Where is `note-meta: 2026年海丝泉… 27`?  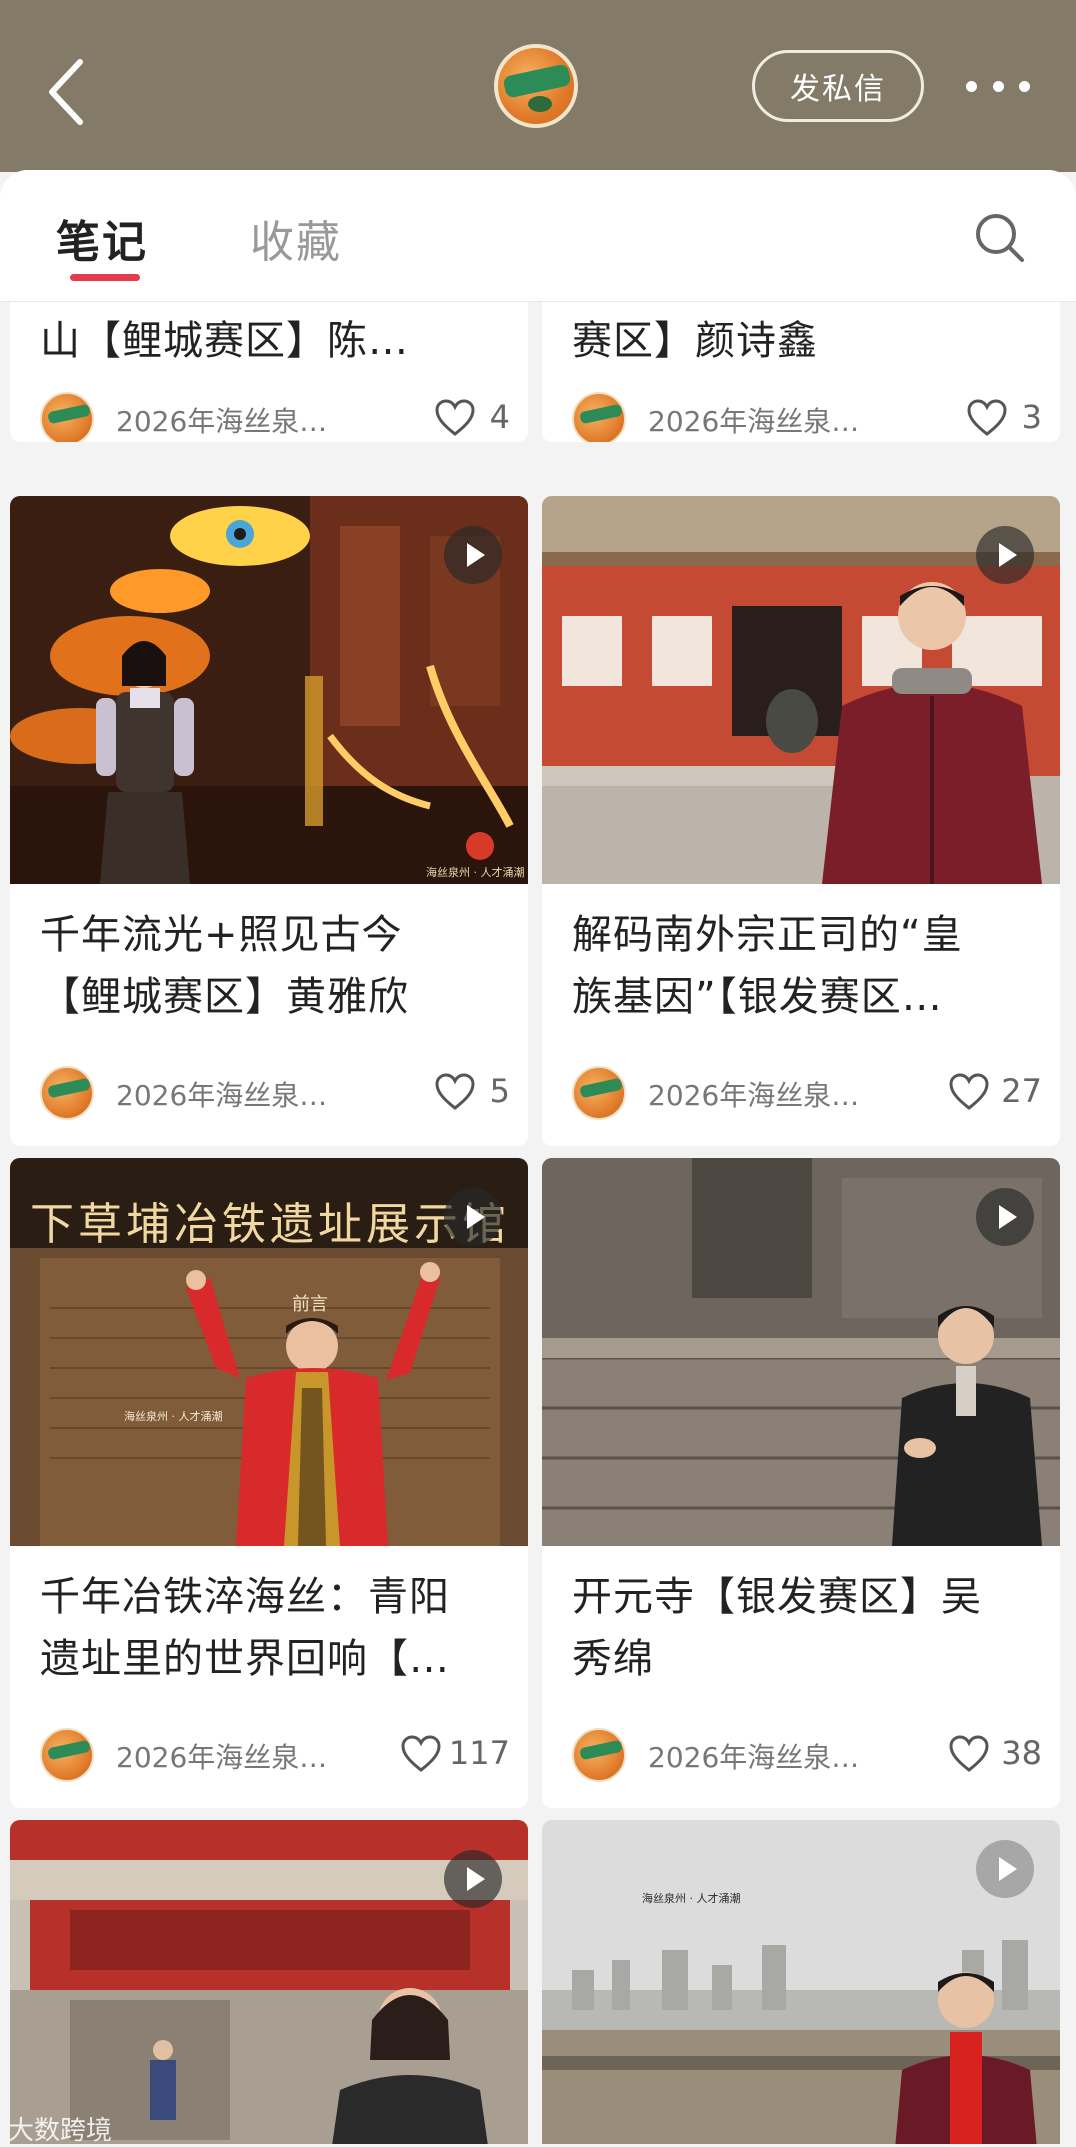
note-meta: 2026年海丝泉… 27 is located at coordinates (807, 1094).